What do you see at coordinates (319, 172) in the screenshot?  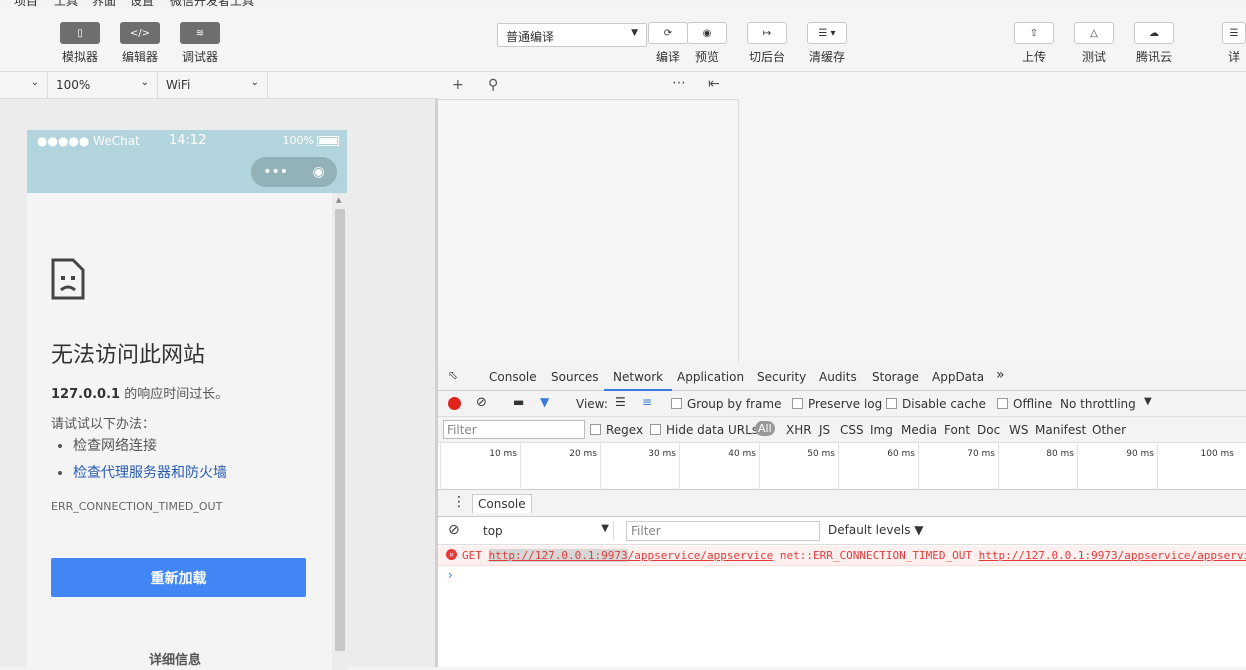 I see `close-circle-icon: ◉` at bounding box center [319, 172].